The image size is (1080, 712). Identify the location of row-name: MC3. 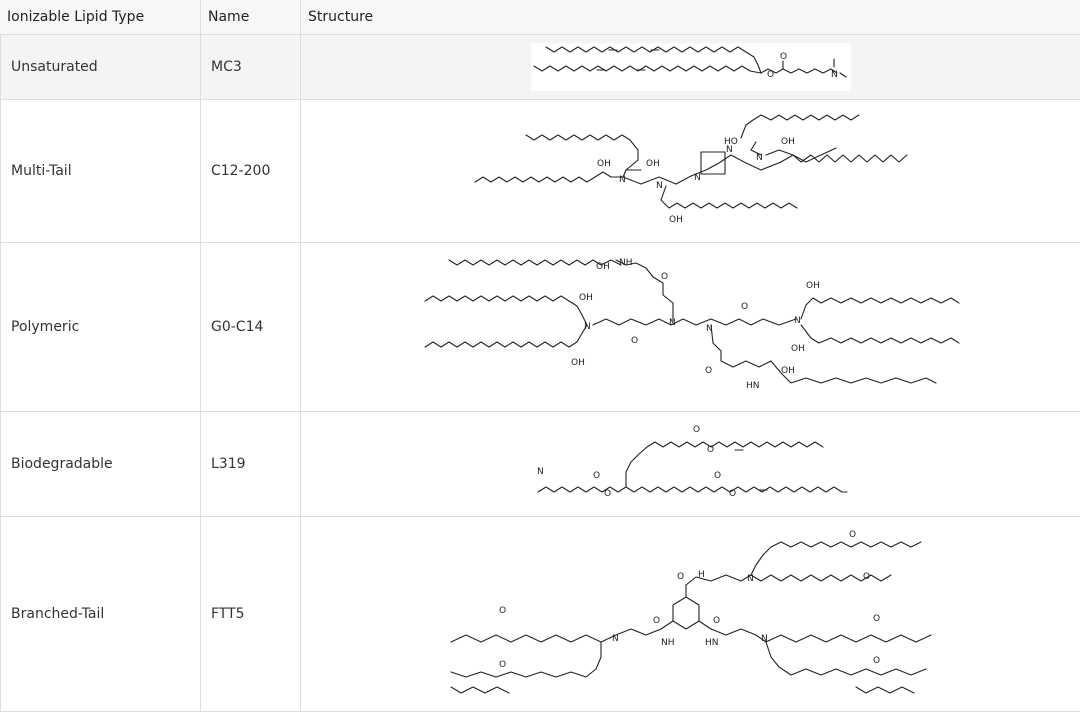
(251, 67).